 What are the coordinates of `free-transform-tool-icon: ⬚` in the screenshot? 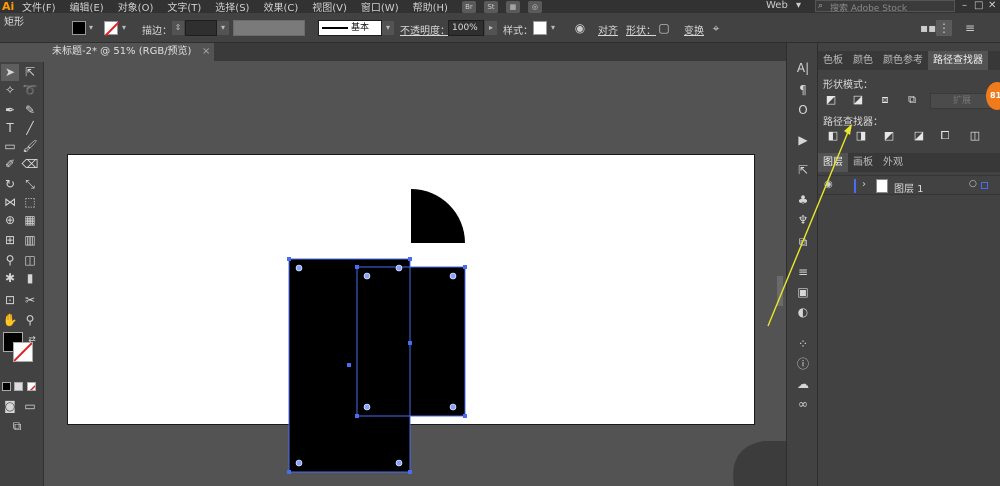 It's located at (30, 202).